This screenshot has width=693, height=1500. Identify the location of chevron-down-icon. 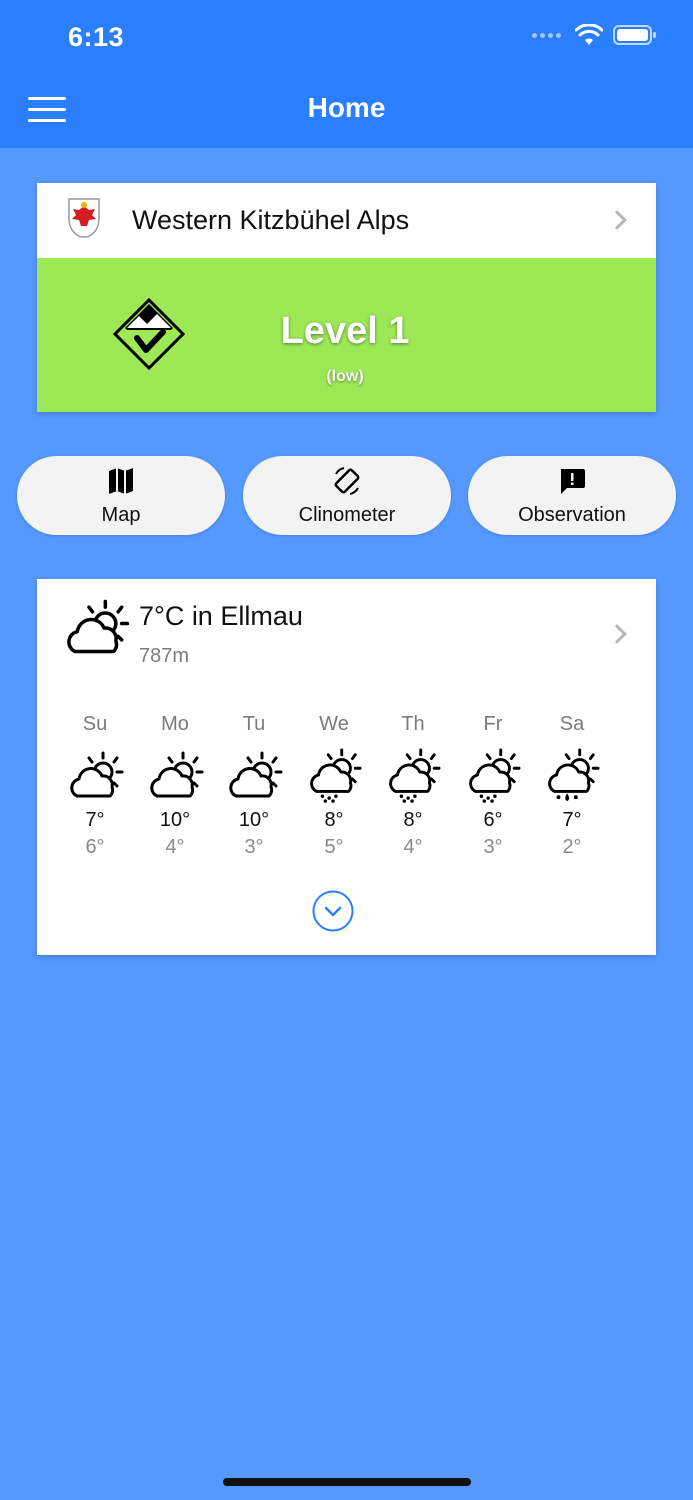
(333, 911).